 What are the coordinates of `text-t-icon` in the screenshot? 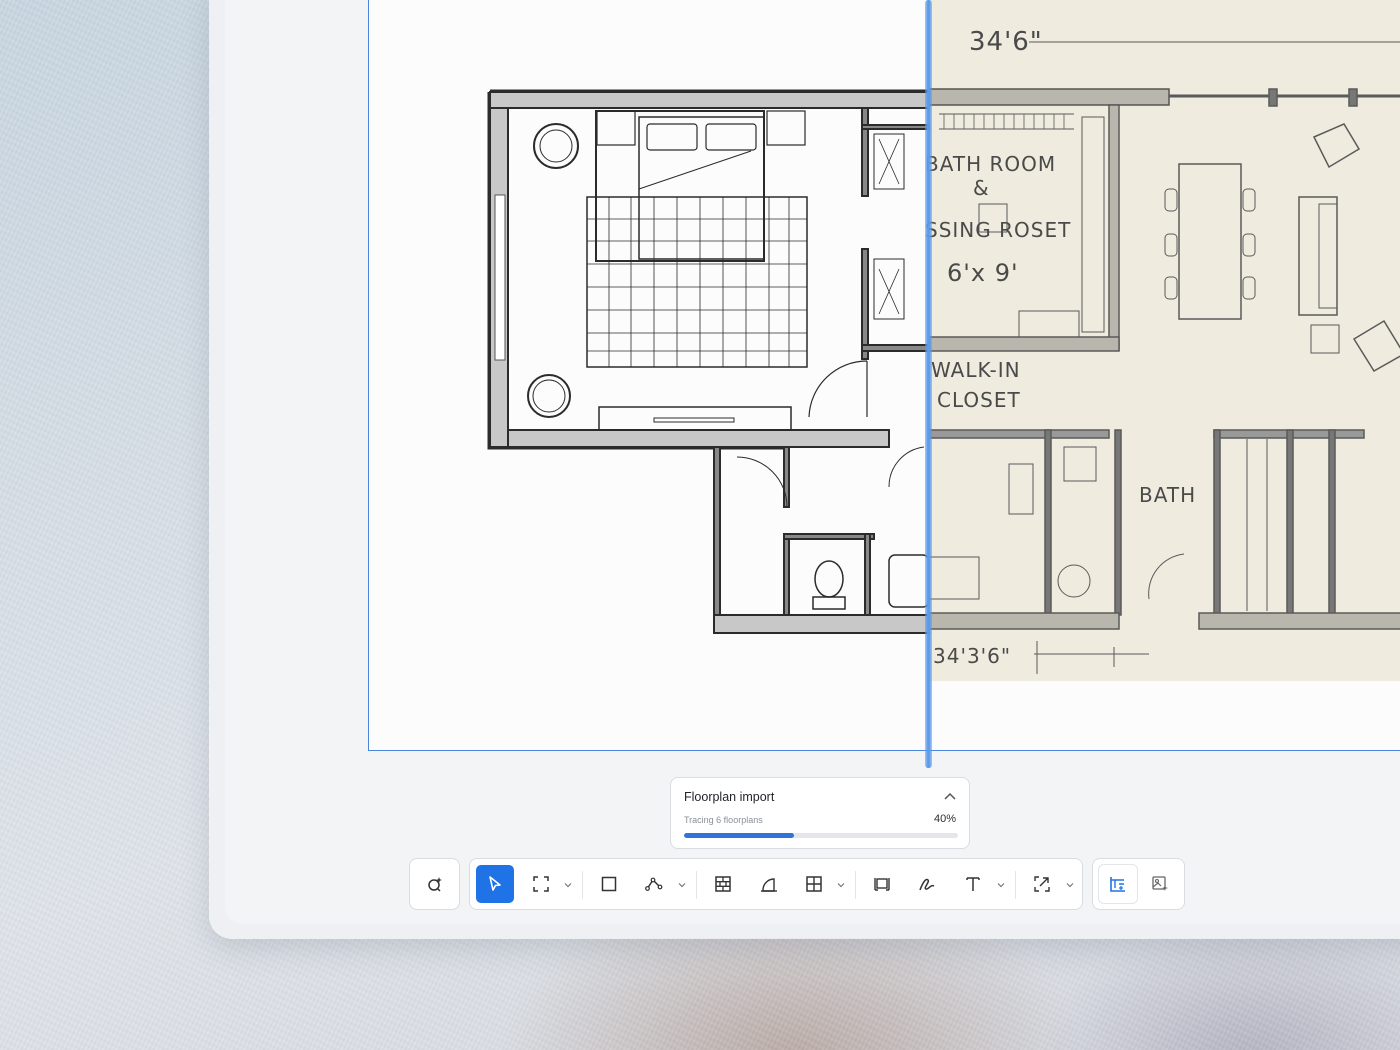 It's located at (973, 884).